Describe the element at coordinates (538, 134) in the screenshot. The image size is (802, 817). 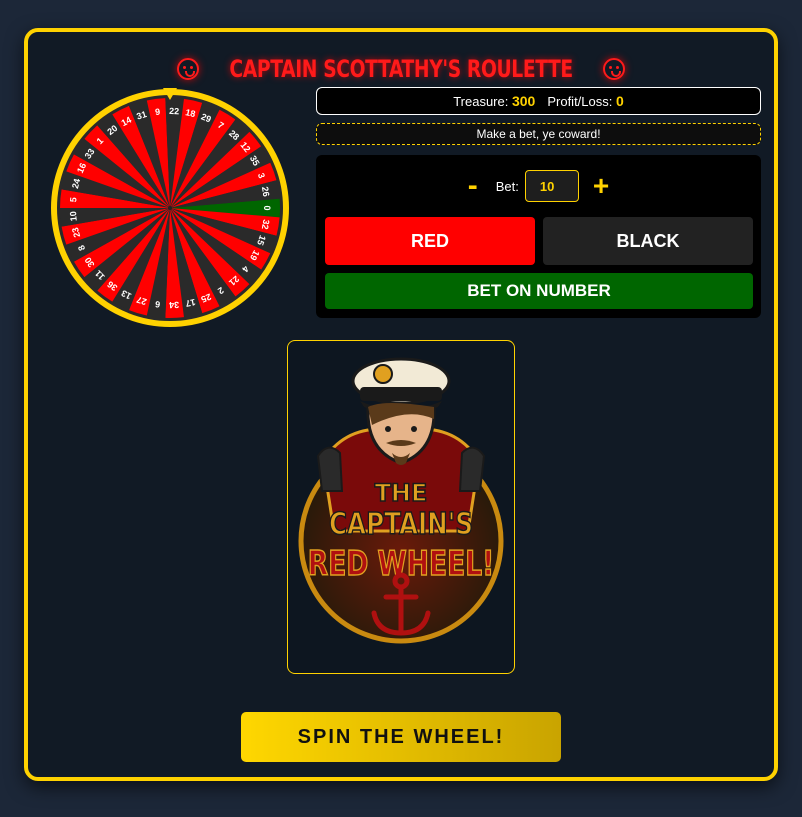
I see `status-message: Make a bet, ye coward!` at that location.